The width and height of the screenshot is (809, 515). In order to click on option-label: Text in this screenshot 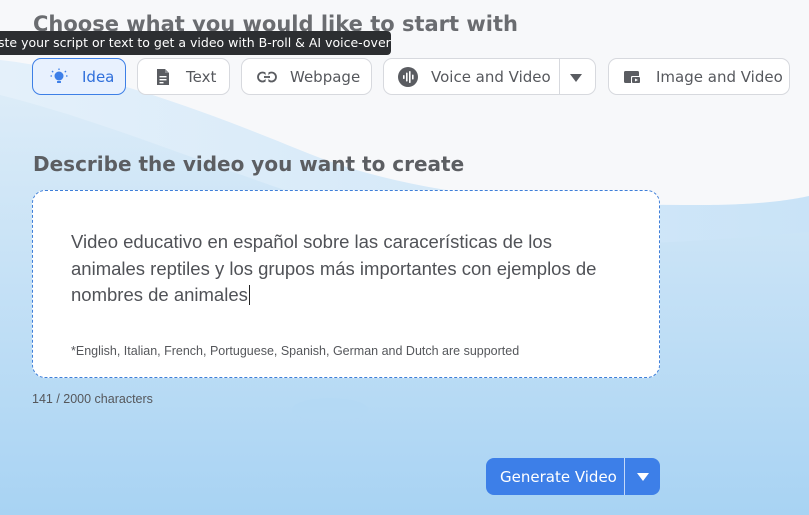, I will do `click(201, 76)`.